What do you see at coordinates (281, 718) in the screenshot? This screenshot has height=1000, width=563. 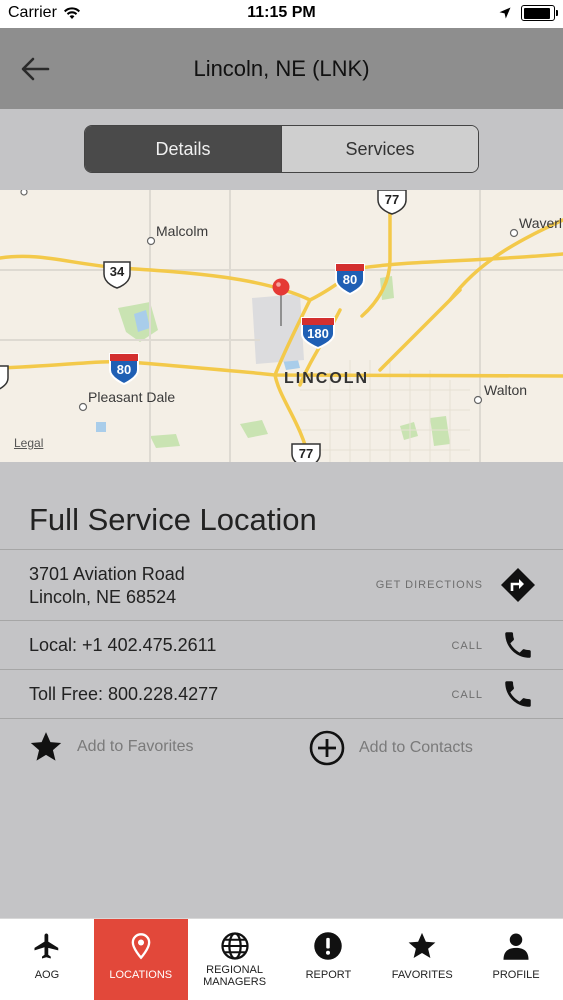 I see `divider` at bounding box center [281, 718].